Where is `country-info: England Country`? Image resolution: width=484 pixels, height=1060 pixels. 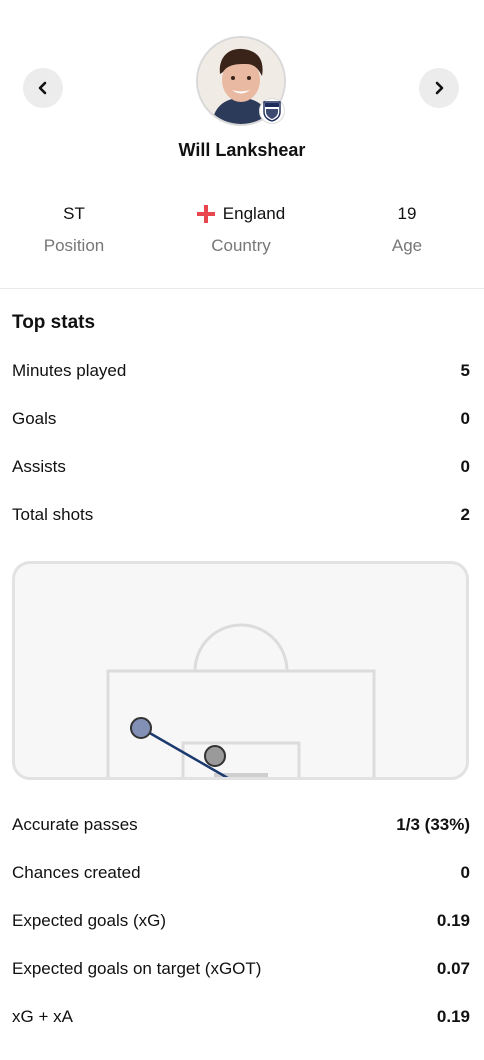
country-info: England Country is located at coordinates (241, 228).